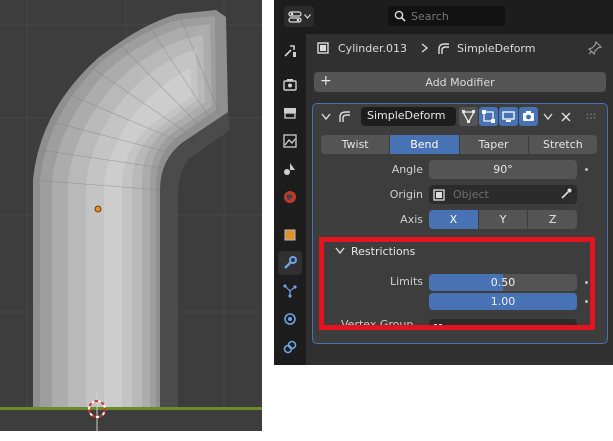 The width and height of the screenshot is (613, 441). I want to click on tab-view-layer, so click(290, 141).